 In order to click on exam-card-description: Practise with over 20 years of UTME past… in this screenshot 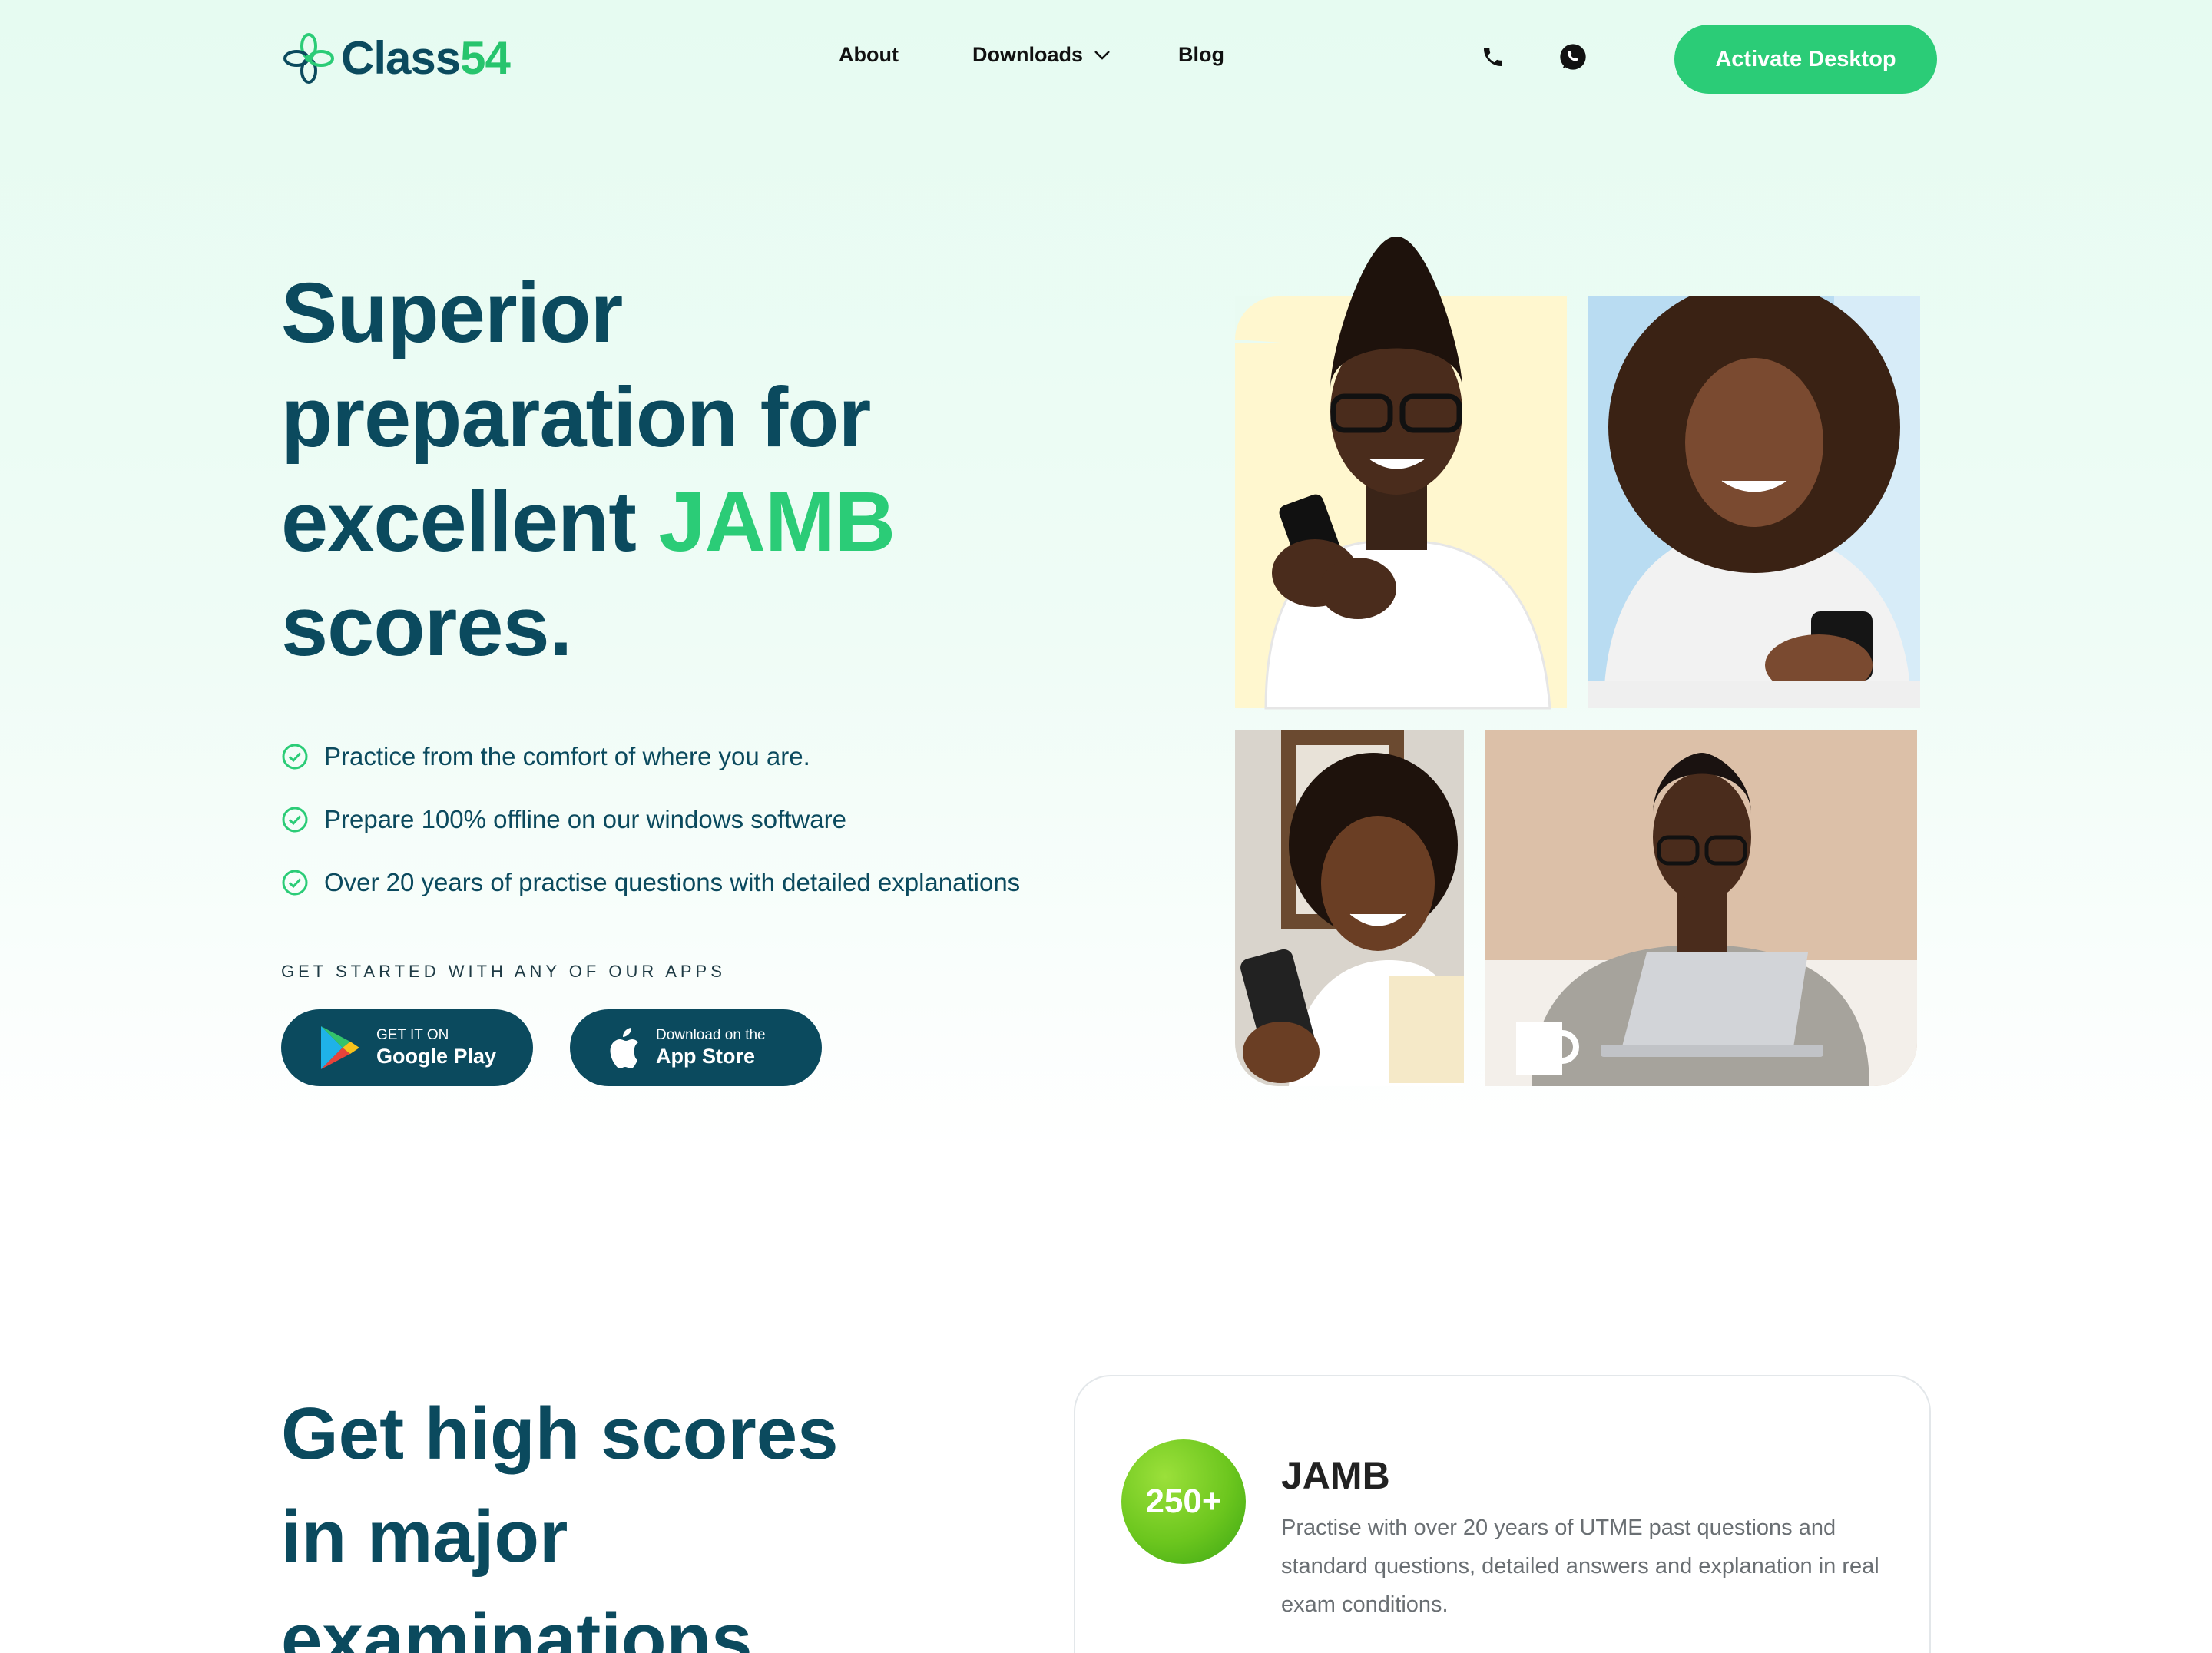, I will do `click(1580, 1566)`.